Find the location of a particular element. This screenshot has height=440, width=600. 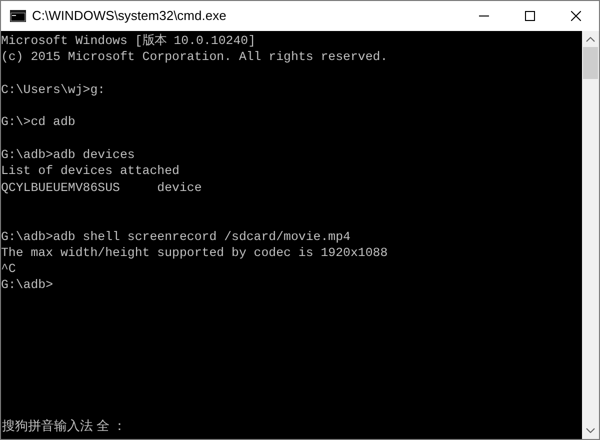

console-line: G:\adb> is located at coordinates (27, 285).